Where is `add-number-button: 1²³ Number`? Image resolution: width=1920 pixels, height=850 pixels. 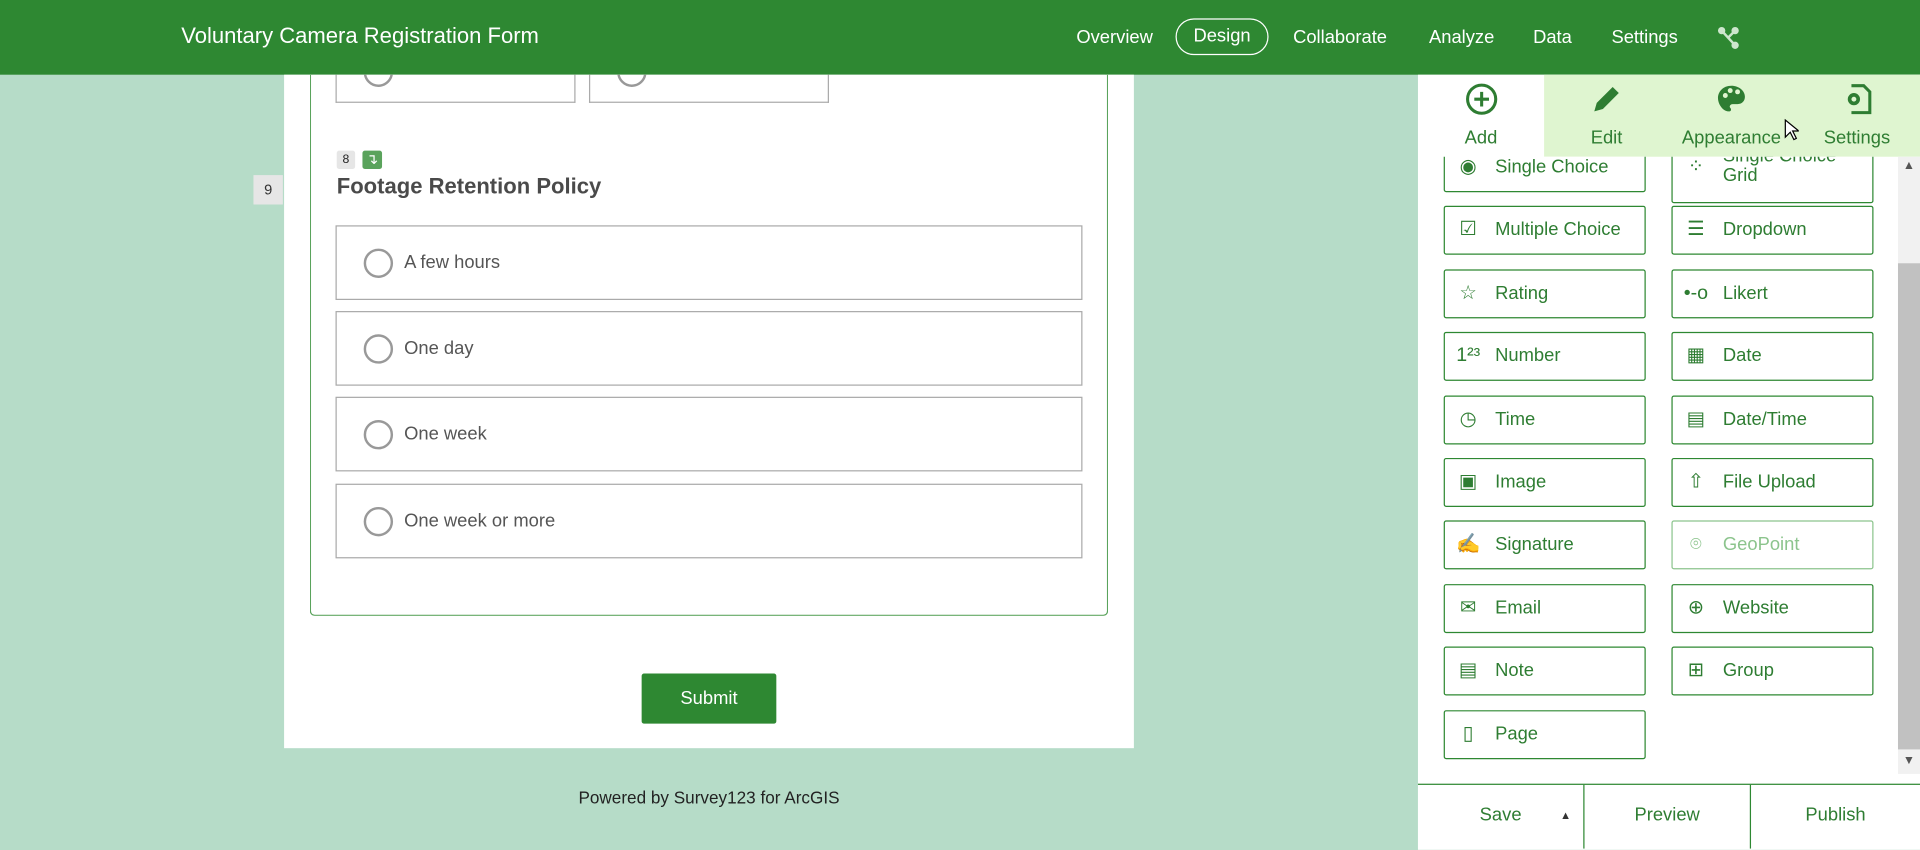
add-number-button: 1²³ Number is located at coordinates (1544, 357).